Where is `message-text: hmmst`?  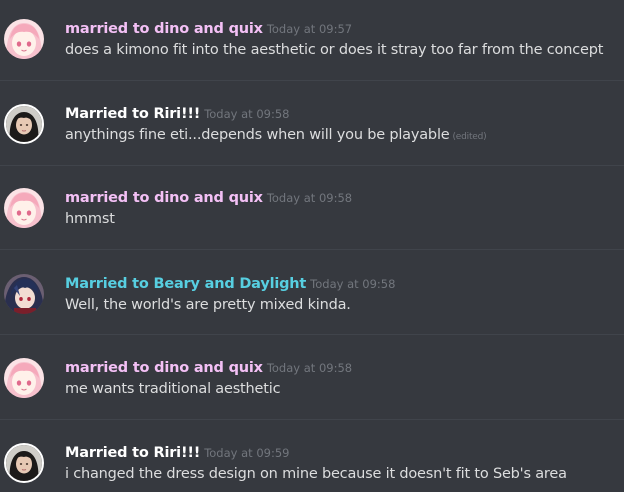 message-text: hmmst is located at coordinates (90, 219).